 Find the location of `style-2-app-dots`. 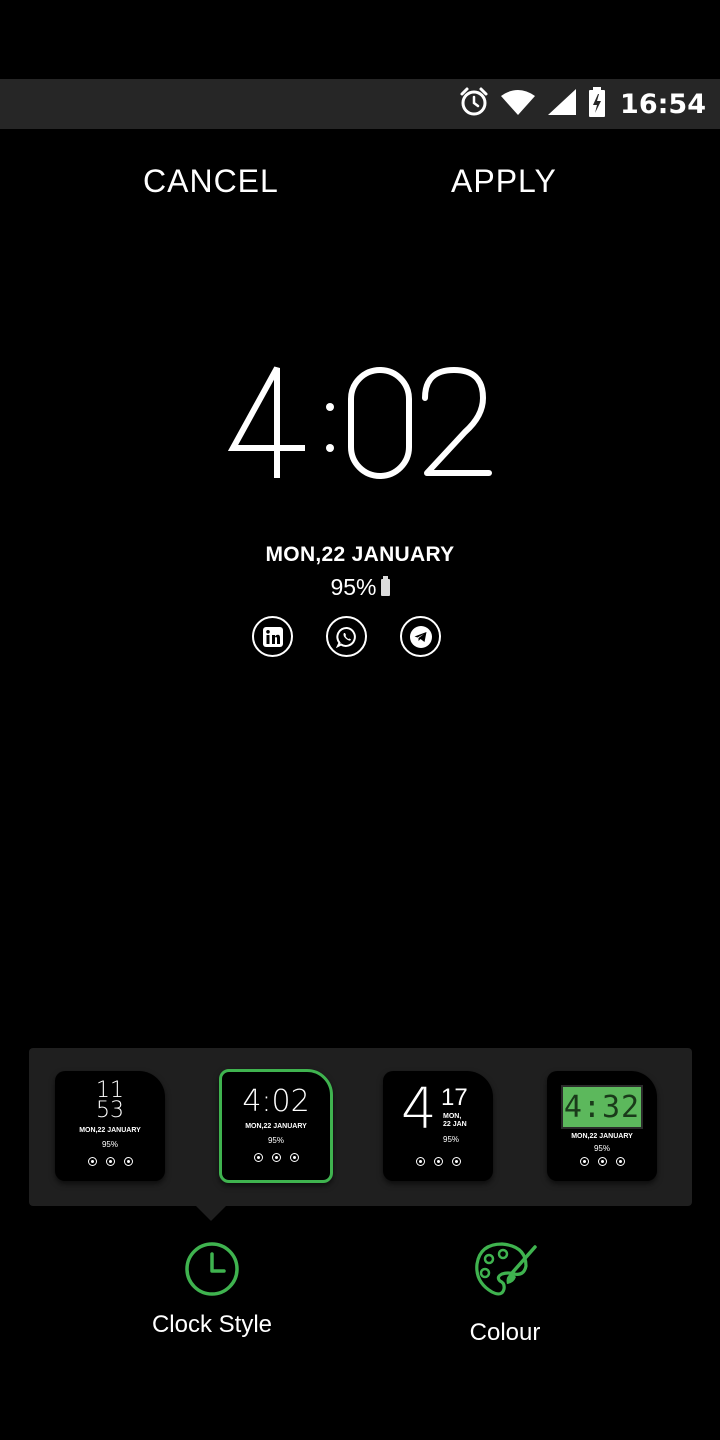

style-2-app-dots is located at coordinates (276, 1157).